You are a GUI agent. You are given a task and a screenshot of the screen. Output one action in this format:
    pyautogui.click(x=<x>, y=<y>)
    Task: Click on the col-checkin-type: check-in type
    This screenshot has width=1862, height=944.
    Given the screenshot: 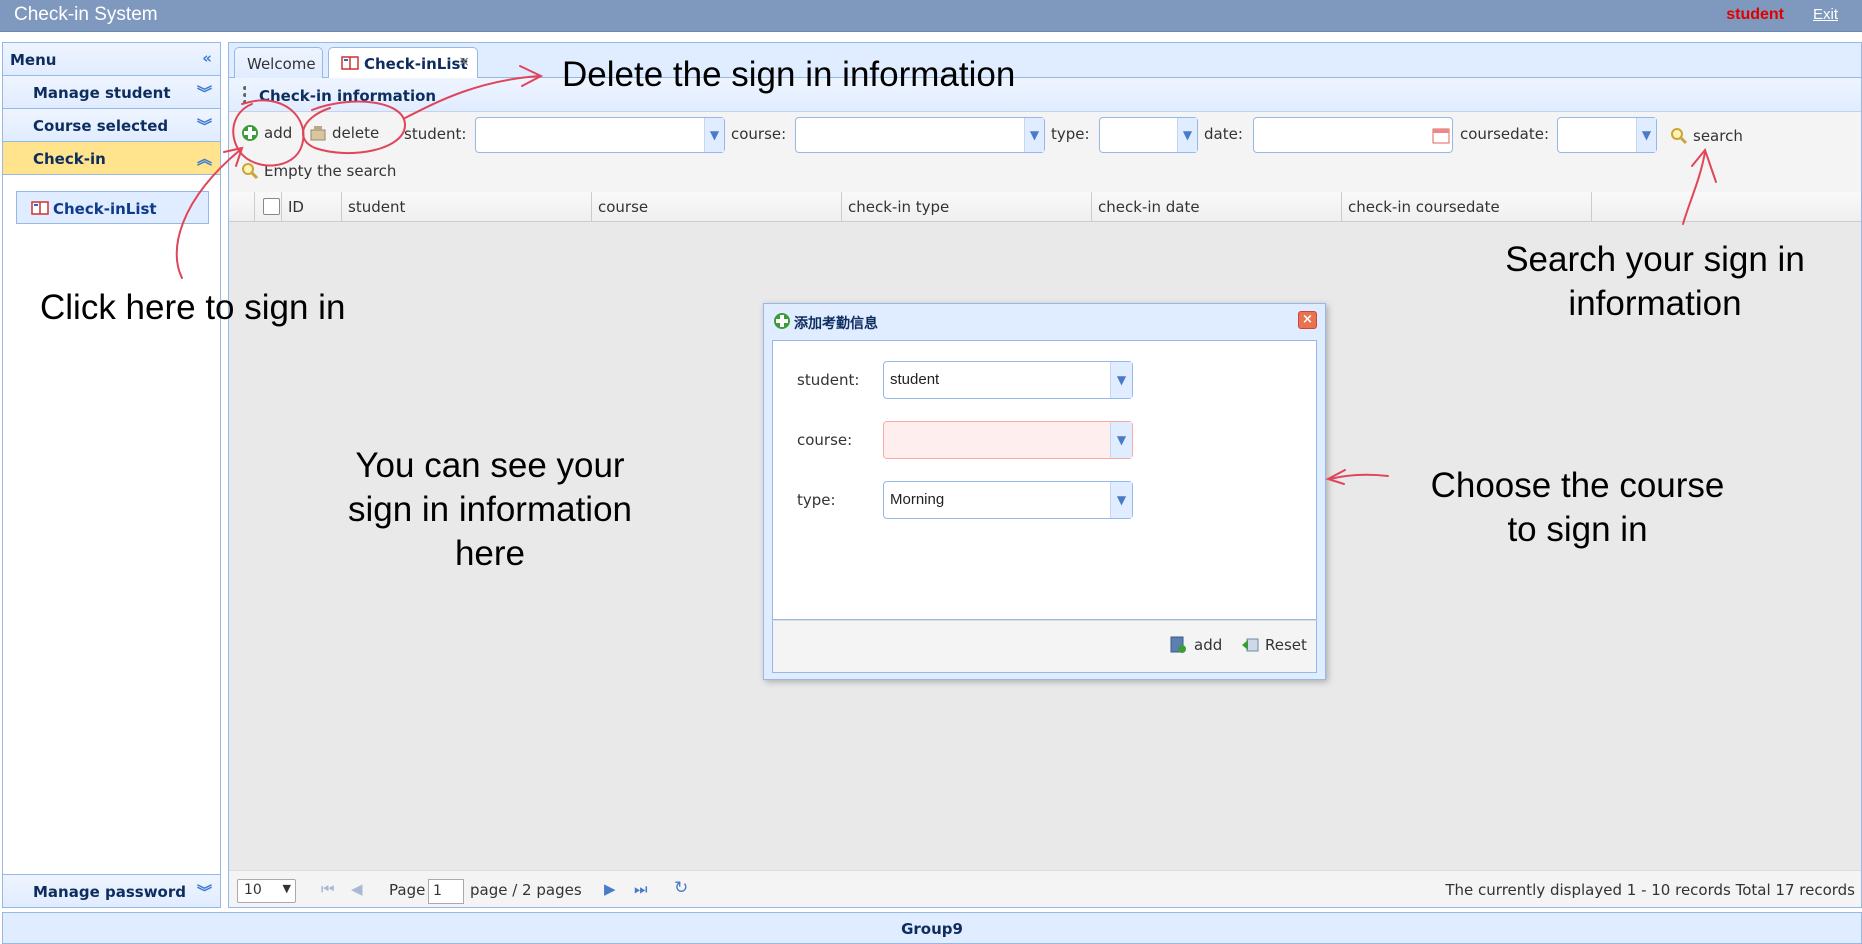 What is the action you would take?
    pyautogui.click(x=967, y=207)
    